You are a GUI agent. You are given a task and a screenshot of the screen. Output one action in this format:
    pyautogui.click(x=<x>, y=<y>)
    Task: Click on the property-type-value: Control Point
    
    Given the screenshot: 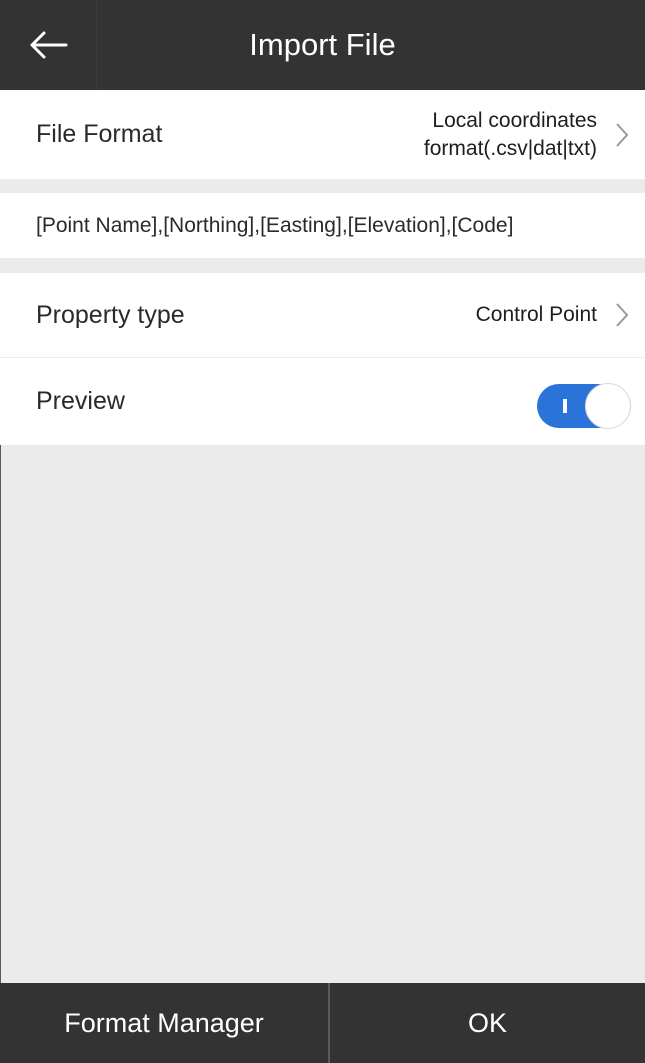 What is the action you would take?
    pyautogui.click(x=536, y=314)
    